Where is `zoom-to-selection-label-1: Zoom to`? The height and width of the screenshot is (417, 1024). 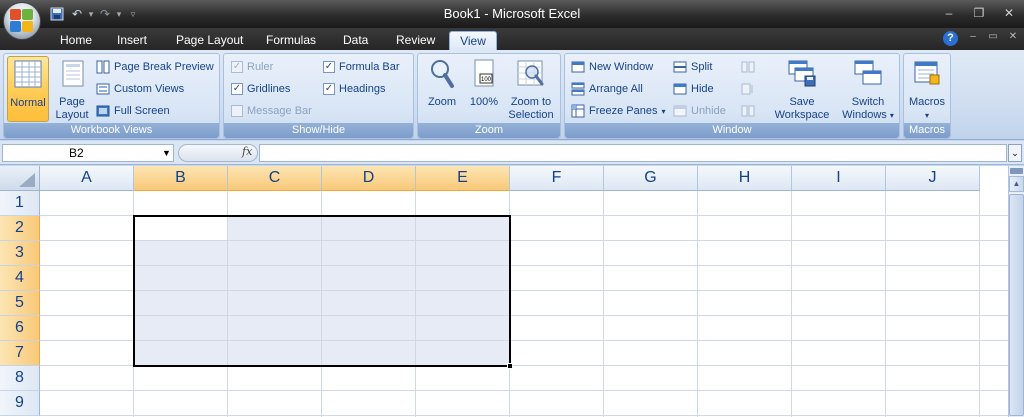 zoom-to-selection-label-1: Zoom to is located at coordinates (531, 102).